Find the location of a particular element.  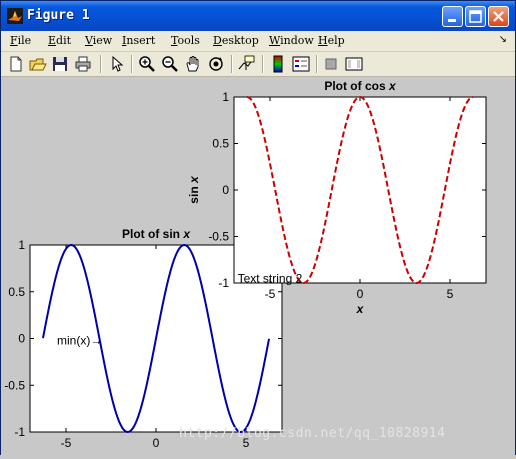

axes-title: Plot of sin x is located at coordinates (156, 234).